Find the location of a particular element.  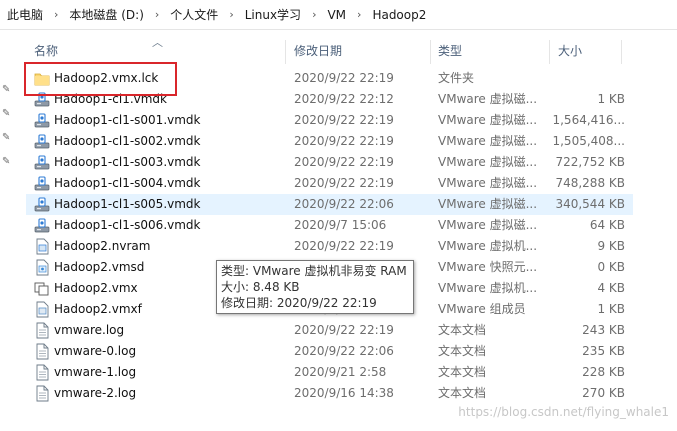

file-size: 340,544 KB is located at coordinates (590, 204).